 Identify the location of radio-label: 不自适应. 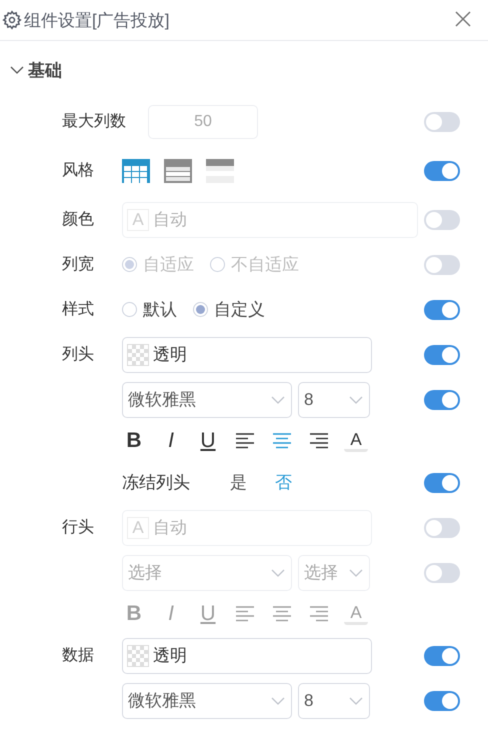
(265, 265).